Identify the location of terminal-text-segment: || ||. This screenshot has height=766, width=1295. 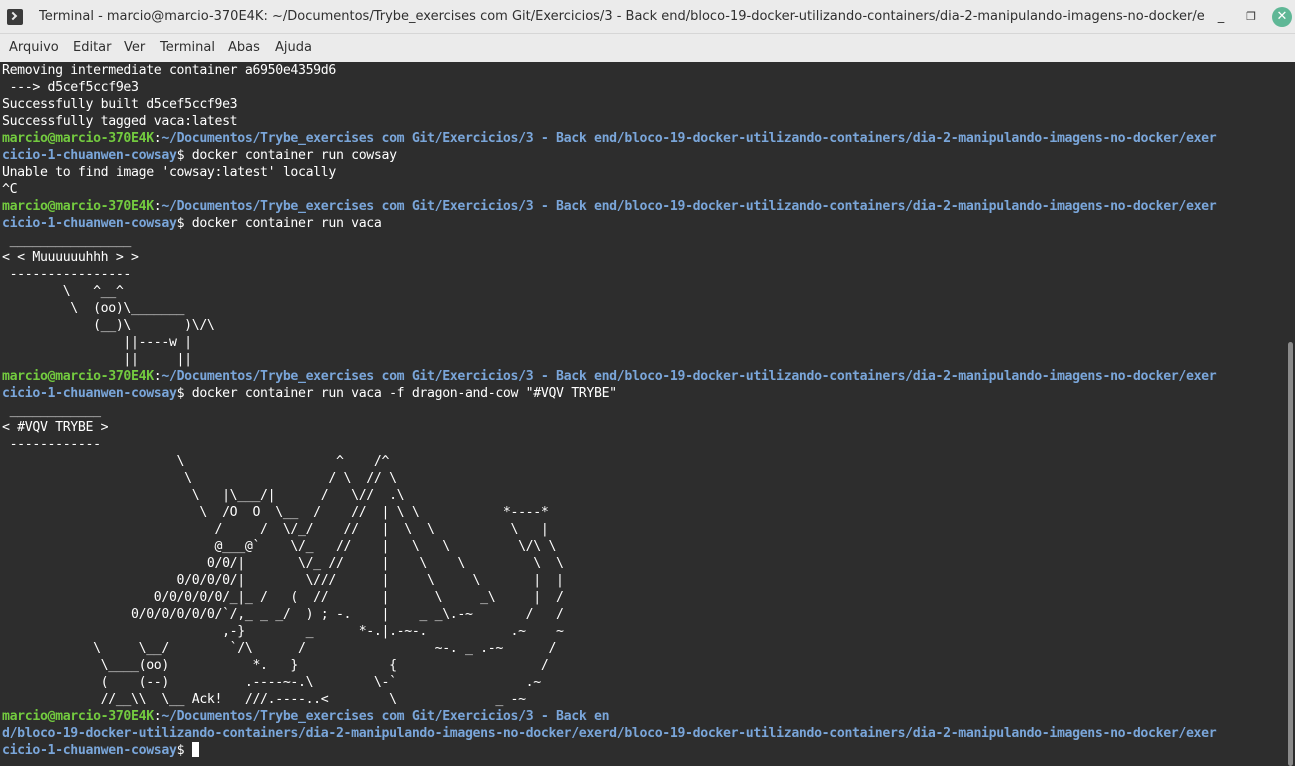
(97, 359).